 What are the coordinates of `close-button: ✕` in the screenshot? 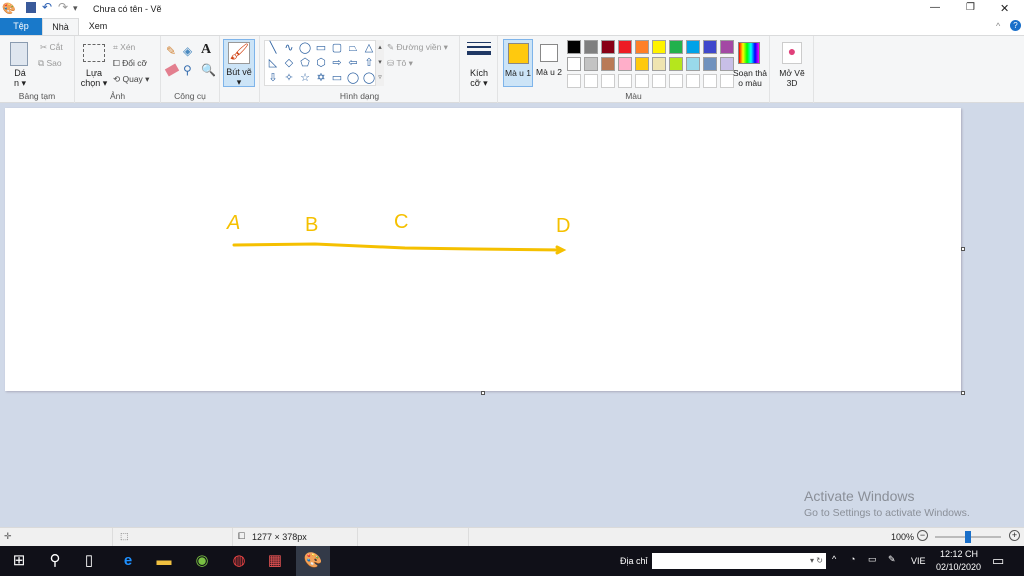 It's located at (1004, 8).